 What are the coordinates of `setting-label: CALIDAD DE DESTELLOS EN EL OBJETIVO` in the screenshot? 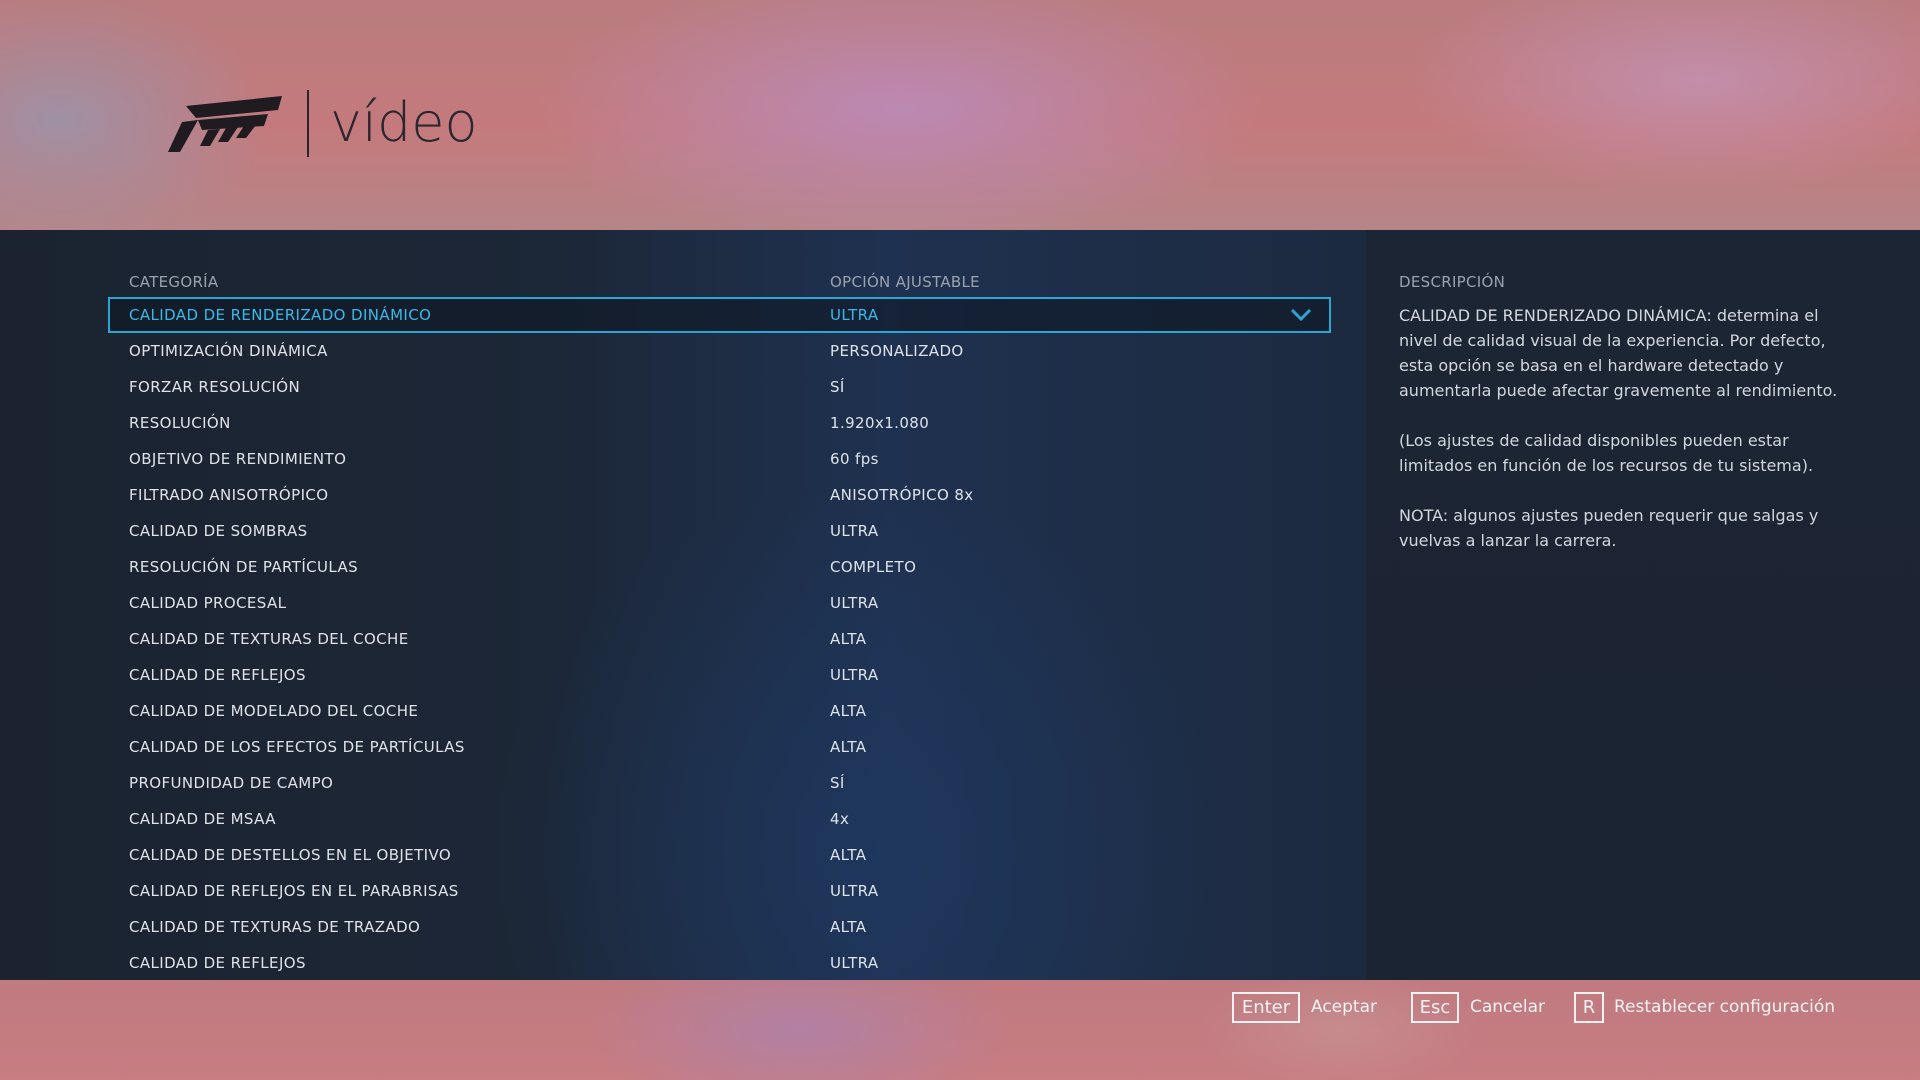 It's located at (290, 855).